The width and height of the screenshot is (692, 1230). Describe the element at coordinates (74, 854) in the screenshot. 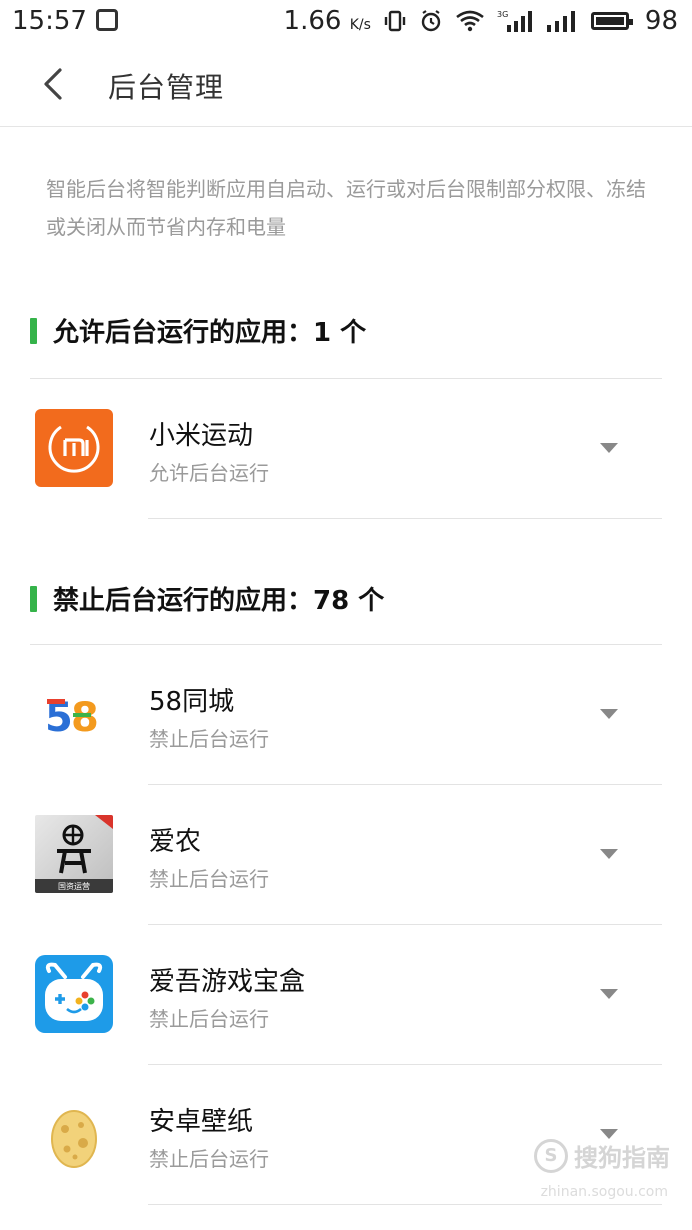

I see `ainong-icon: 国资运营` at that location.